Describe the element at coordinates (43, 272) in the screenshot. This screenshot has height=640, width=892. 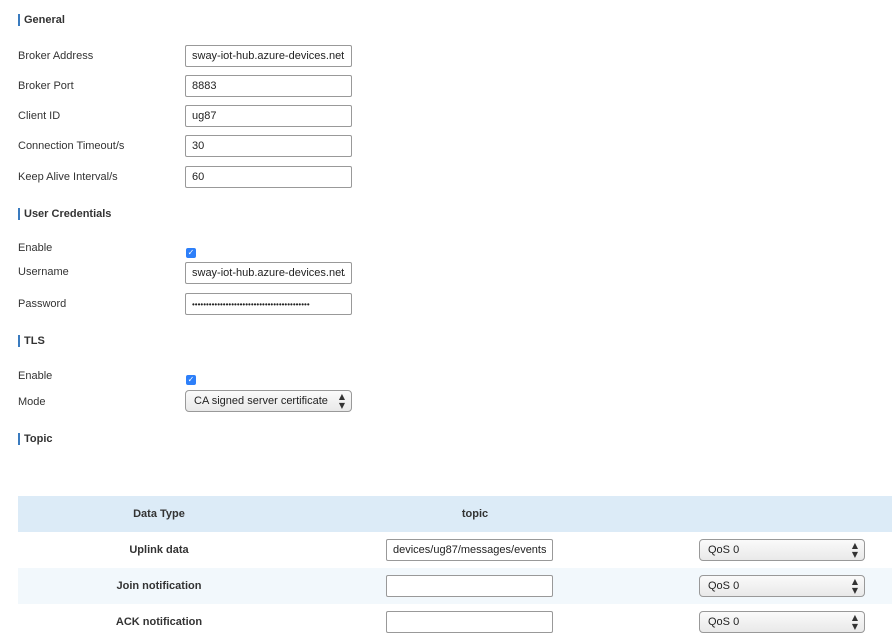
I see `username-label: Username` at that location.